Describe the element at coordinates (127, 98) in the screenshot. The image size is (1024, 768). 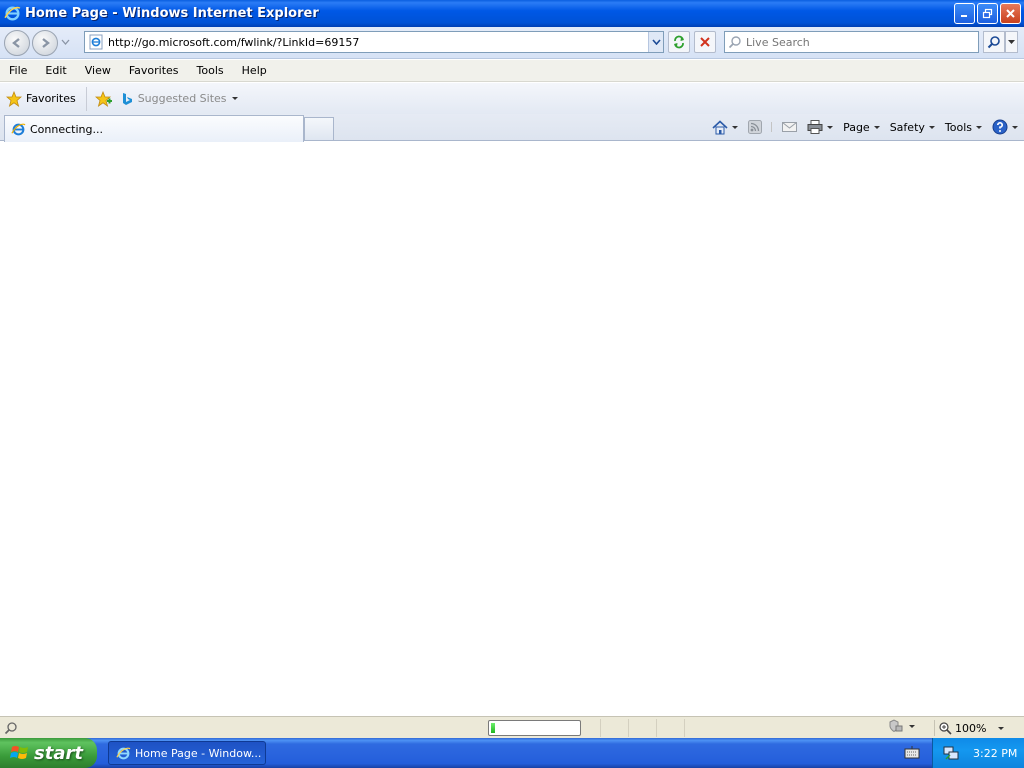
I see `bing-icon` at that location.